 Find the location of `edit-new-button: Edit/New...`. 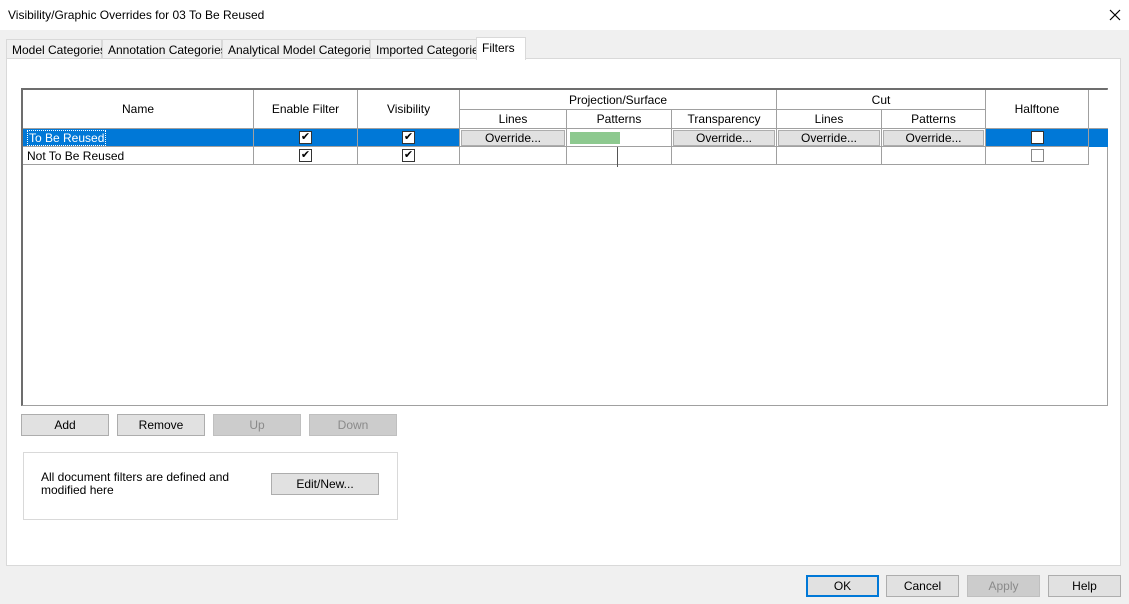

edit-new-button: Edit/New... is located at coordinates (325, 484).